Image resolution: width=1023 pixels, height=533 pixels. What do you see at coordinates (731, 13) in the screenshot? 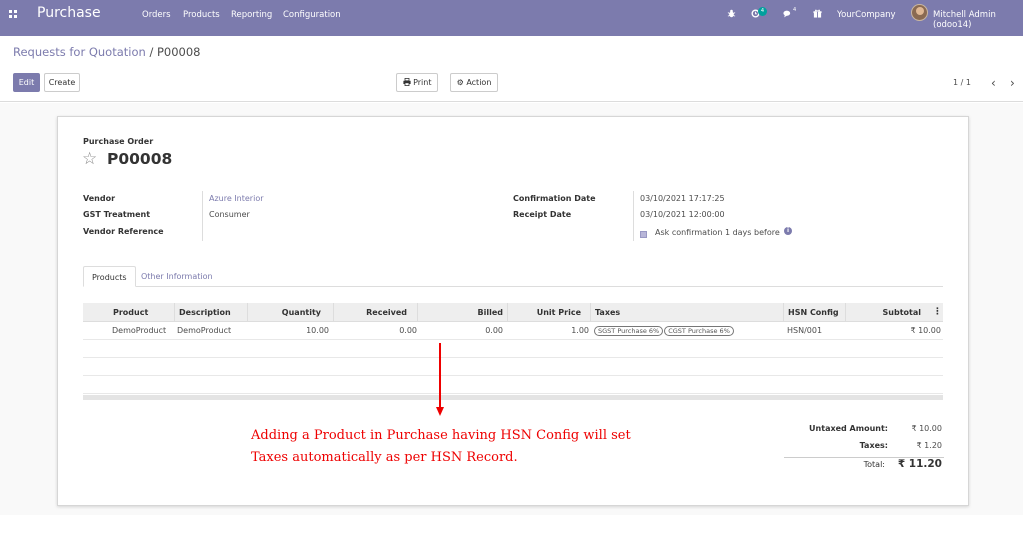
I see `bug-icon` at bounding box center [731, 13].